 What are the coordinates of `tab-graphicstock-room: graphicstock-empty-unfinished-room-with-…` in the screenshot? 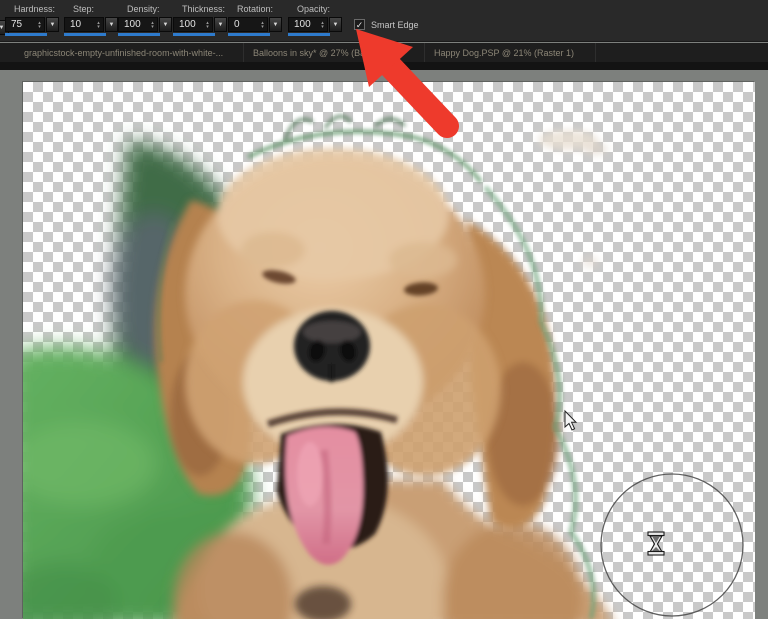 It's located at (130, 52).